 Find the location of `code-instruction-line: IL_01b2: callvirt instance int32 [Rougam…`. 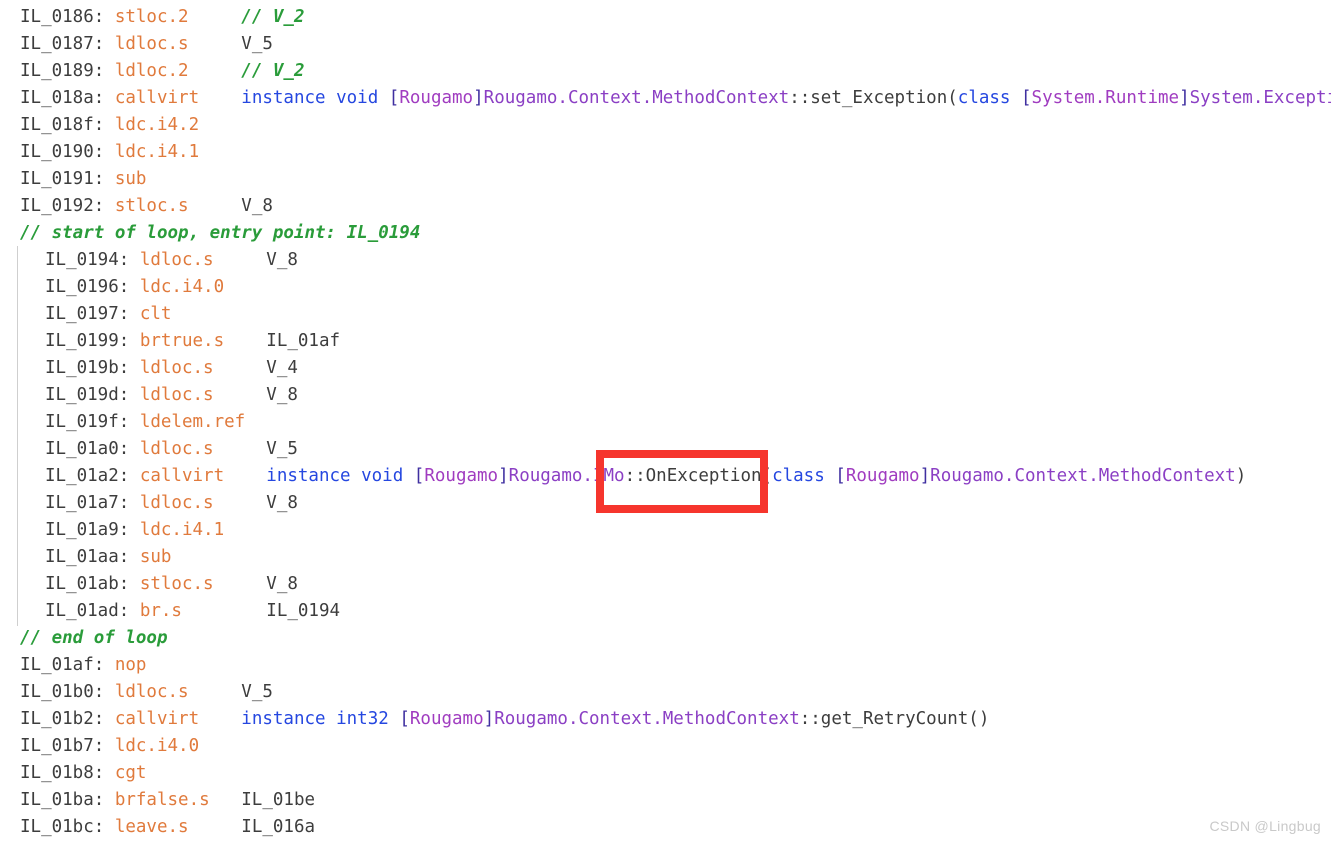

code-instruction-line: IL_01b2: callvirt instance int32 [Rougam… is located at coordinates (665, 719).